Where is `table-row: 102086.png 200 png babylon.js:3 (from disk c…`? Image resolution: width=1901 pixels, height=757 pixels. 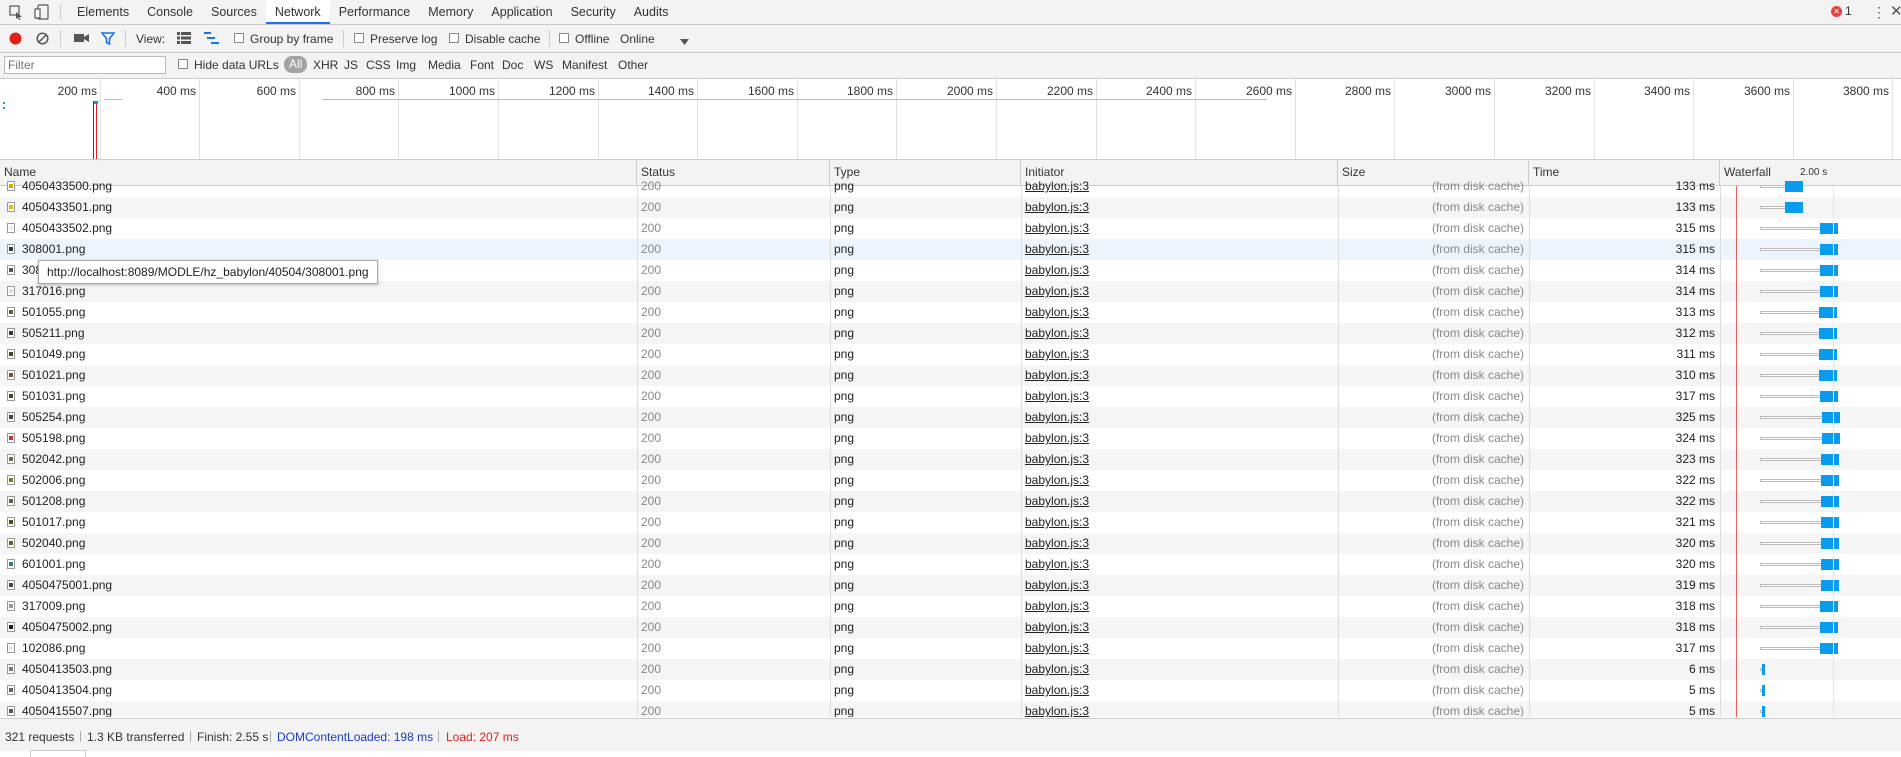 table-row: 102086.png 200 png babylon.js:3 (from disk c… is located at coordinates (950, 648).